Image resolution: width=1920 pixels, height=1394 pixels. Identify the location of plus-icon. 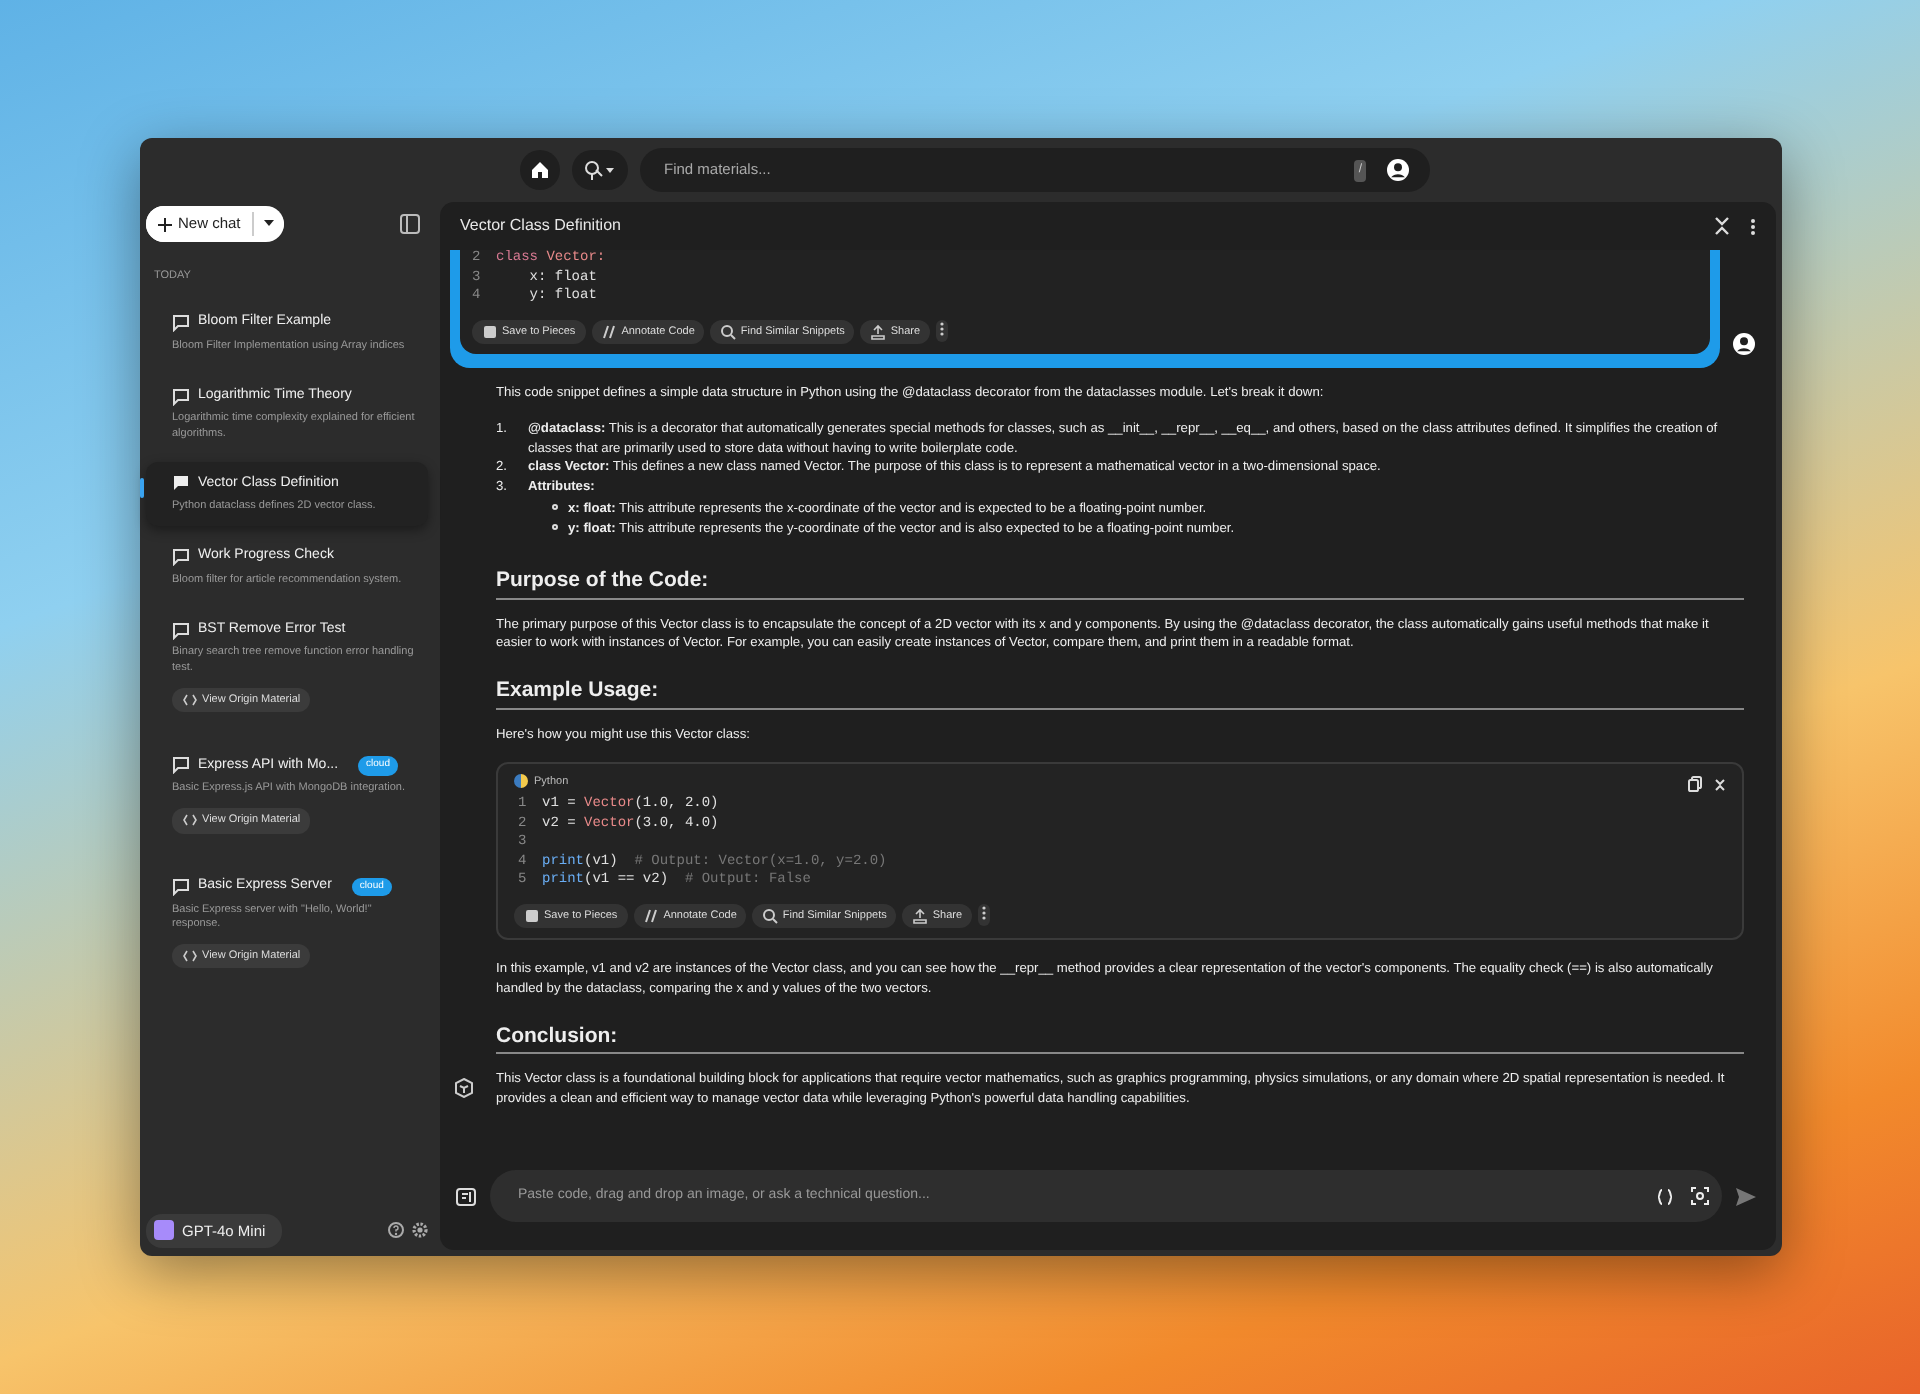
(165, 224).